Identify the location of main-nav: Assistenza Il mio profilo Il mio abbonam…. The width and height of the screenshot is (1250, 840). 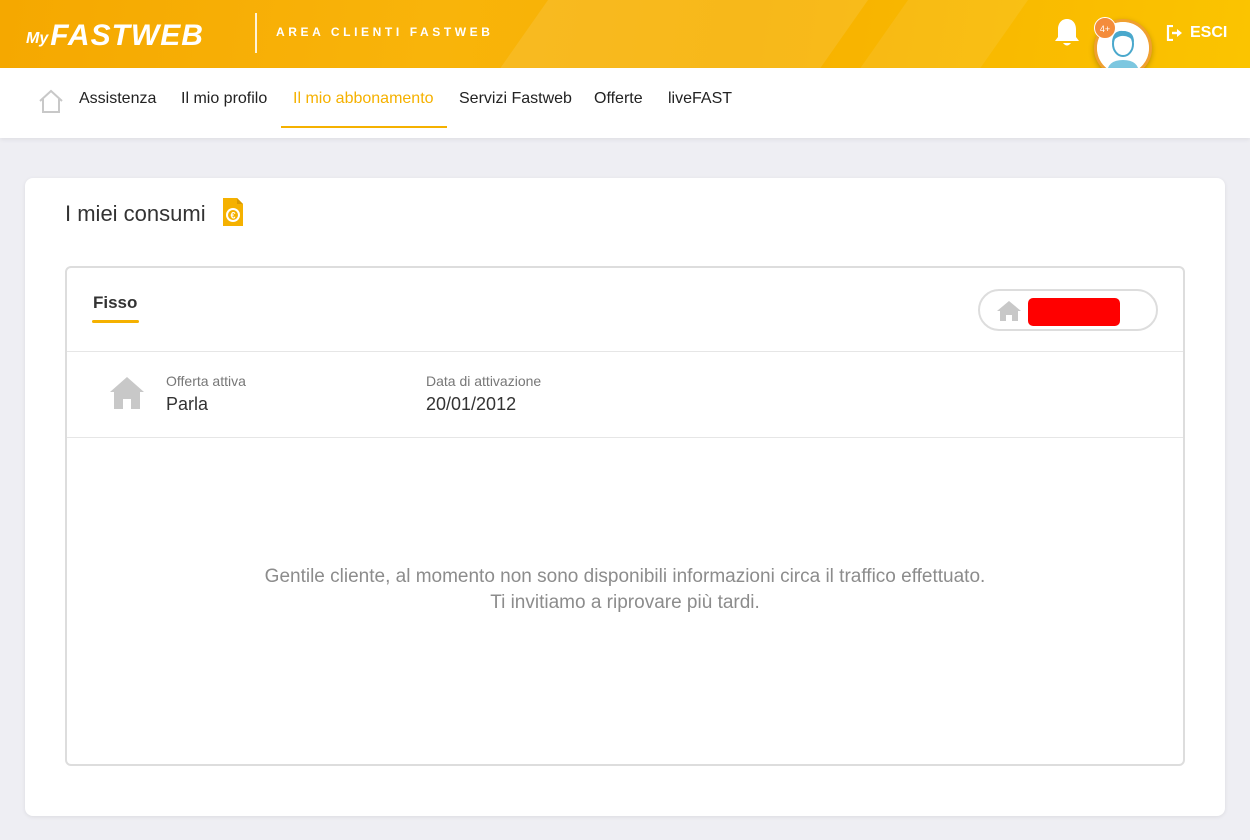
(625, 103).